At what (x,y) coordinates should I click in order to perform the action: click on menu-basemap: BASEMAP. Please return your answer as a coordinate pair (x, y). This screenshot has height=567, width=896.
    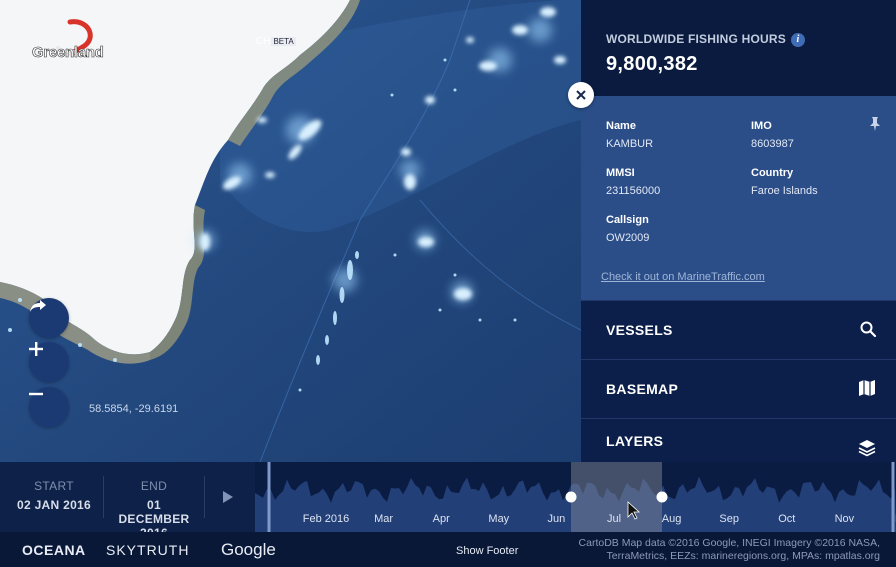
    Looking at the image, I should click on (738, 388).